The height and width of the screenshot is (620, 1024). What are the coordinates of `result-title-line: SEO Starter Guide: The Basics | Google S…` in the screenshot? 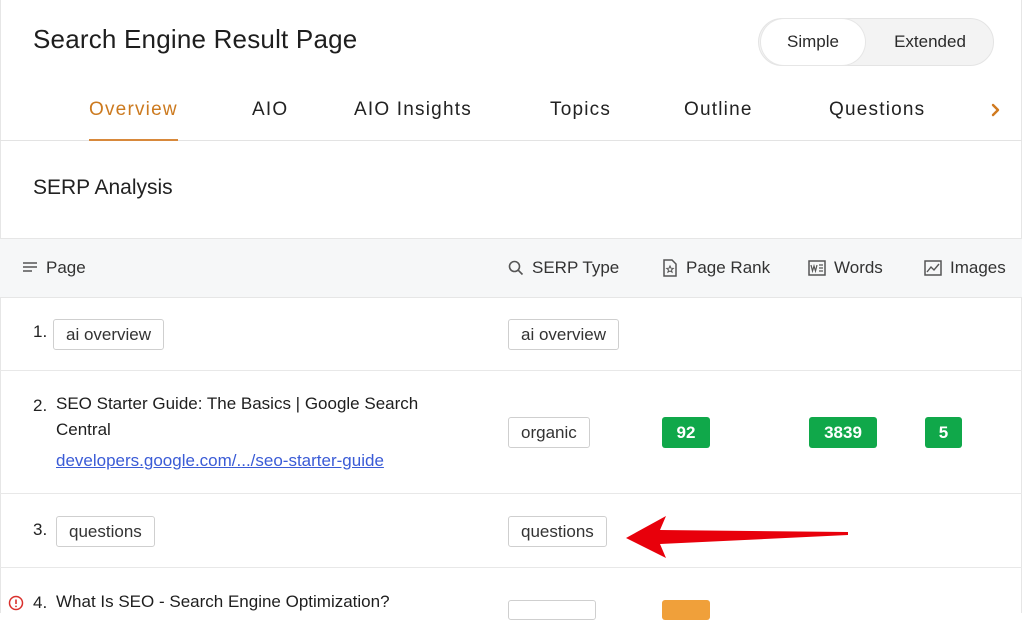 It's located at (237, 403).